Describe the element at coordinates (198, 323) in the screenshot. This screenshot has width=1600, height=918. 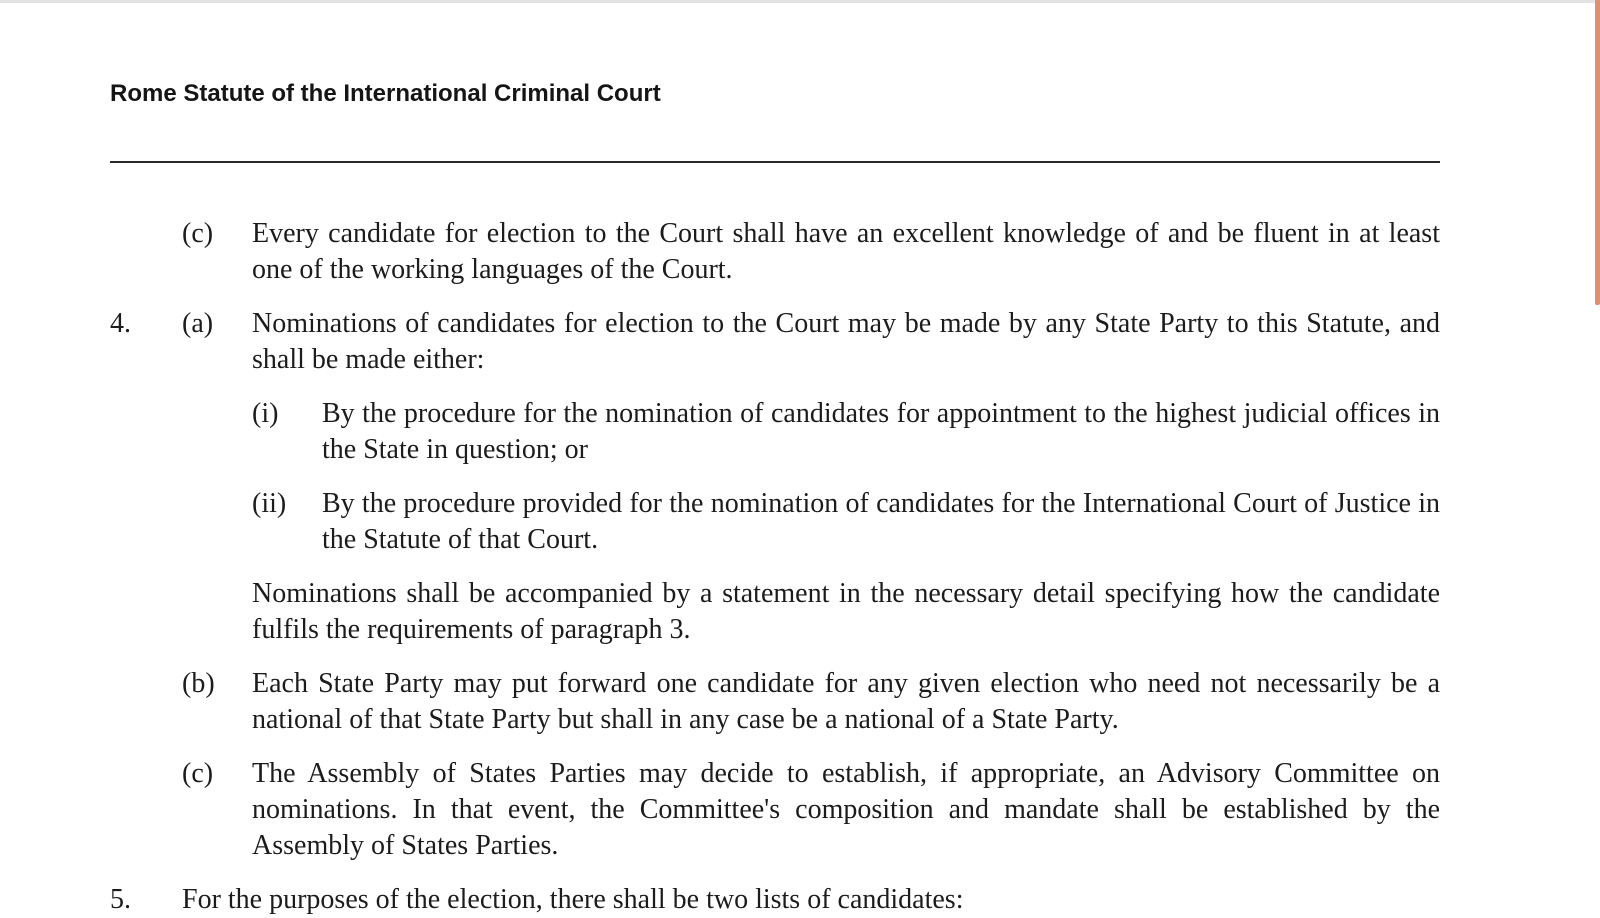
I see `subparagraph-label: (a)` at that location.